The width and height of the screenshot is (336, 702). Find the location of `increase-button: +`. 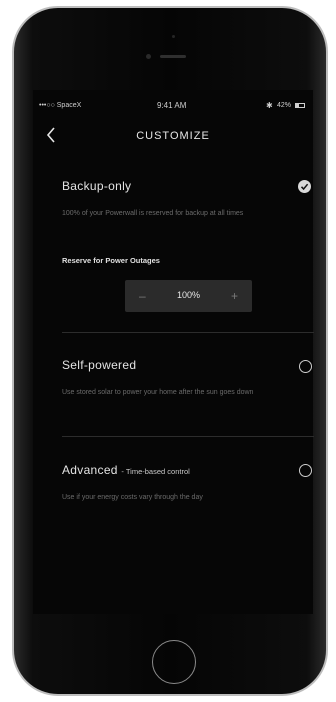

increase-button: + is located at coordinates (234, 296).